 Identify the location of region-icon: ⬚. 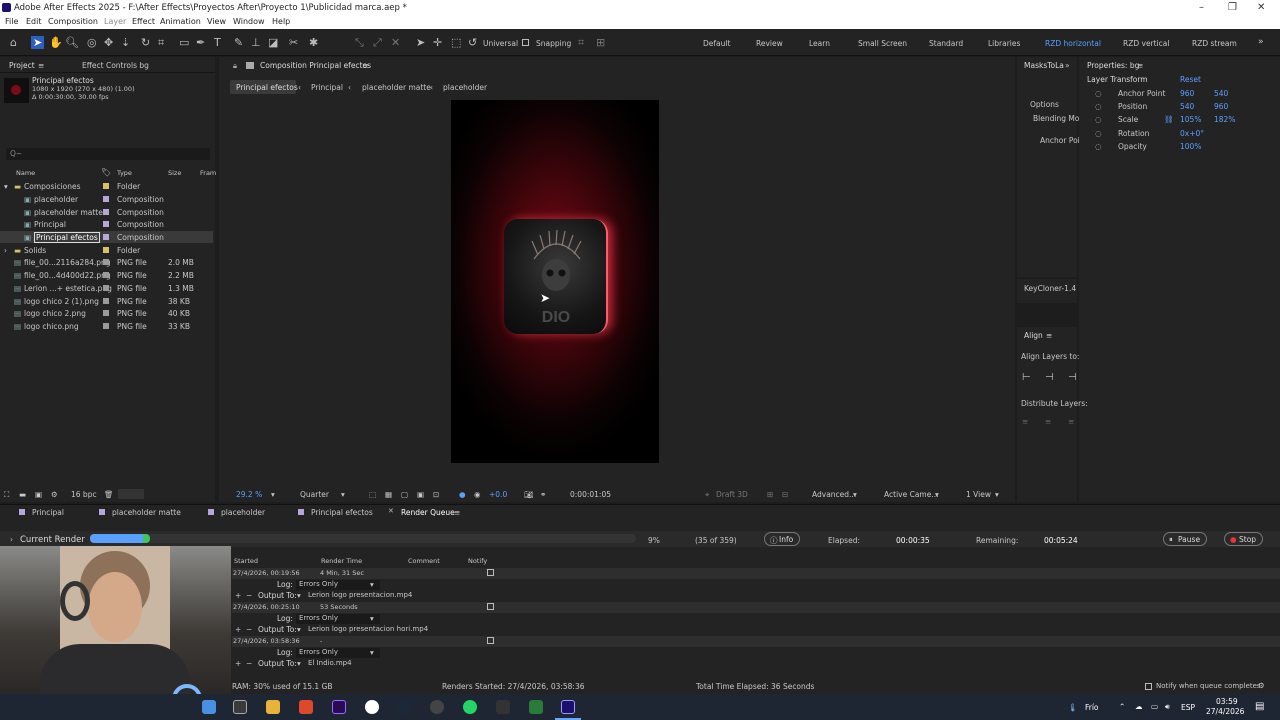
(372, 494).